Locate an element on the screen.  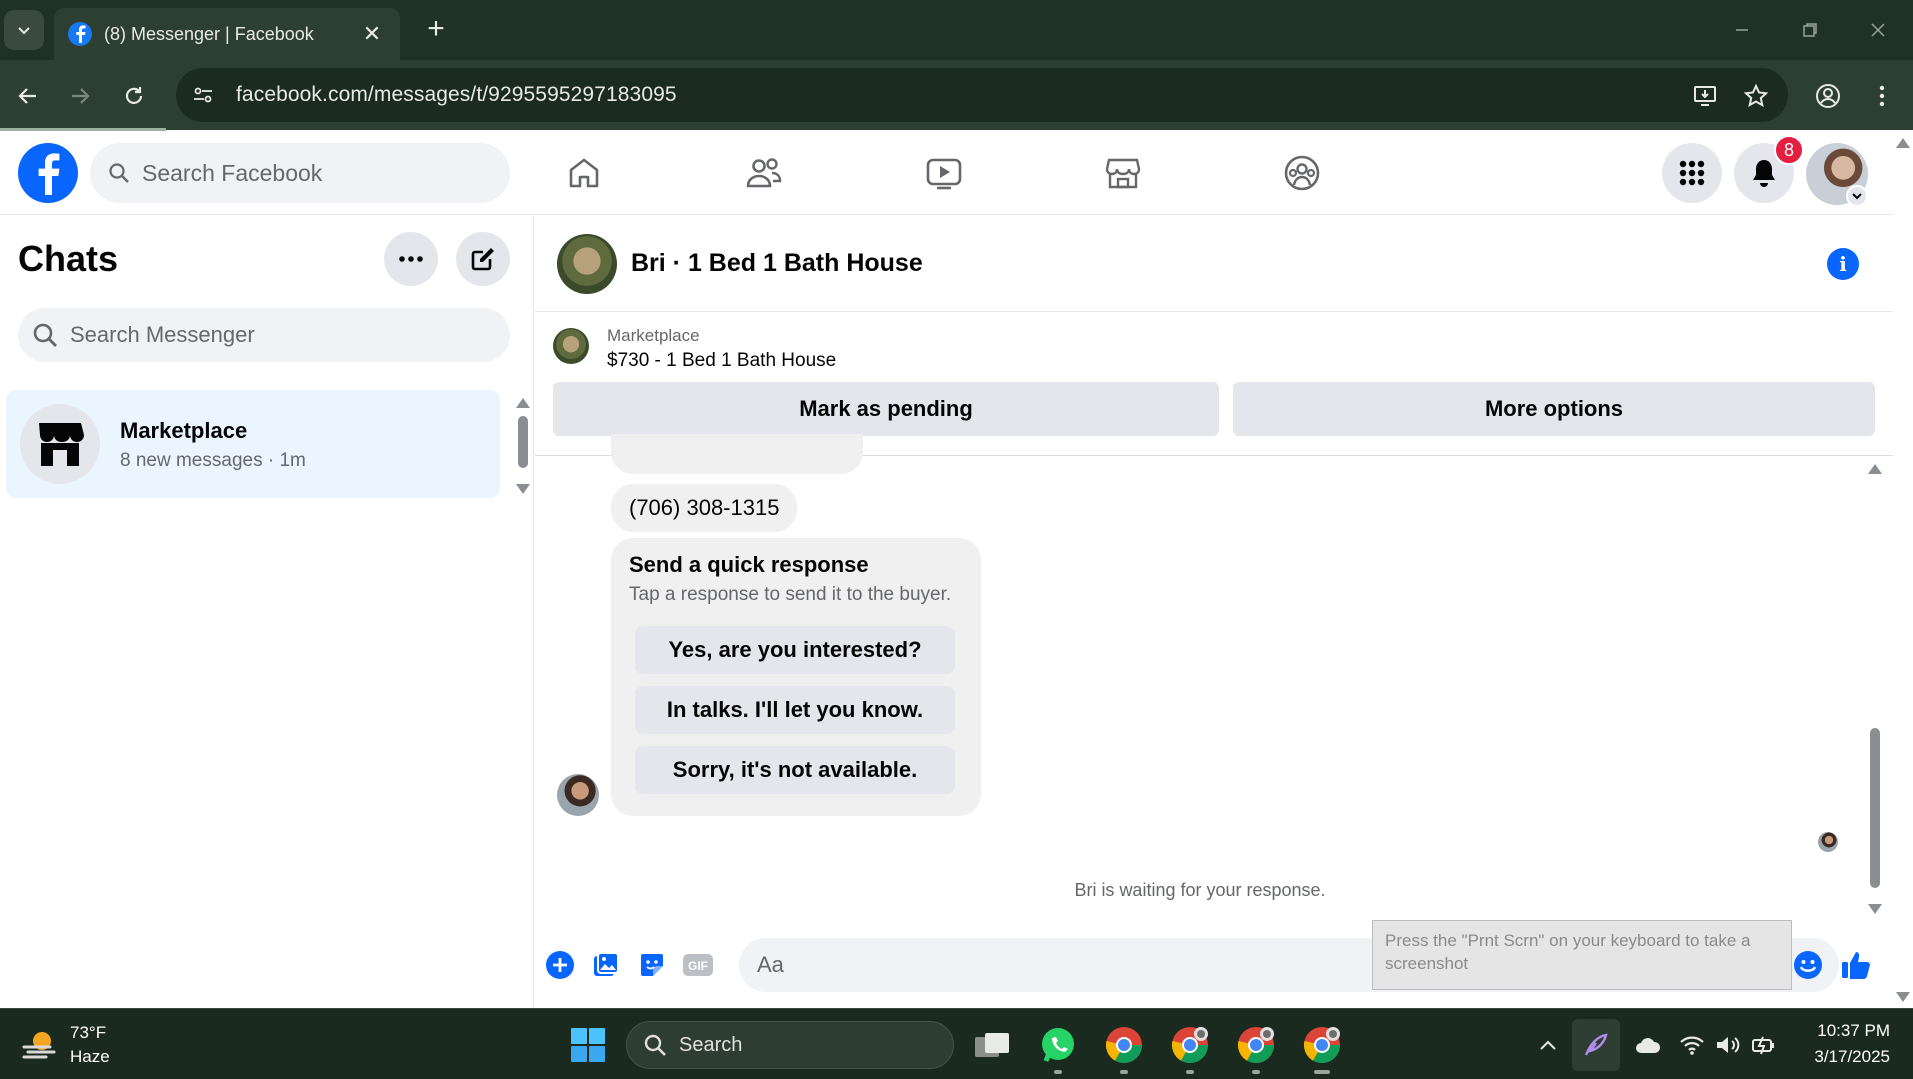
volume-icon is located at coordinates (1728, 1045).